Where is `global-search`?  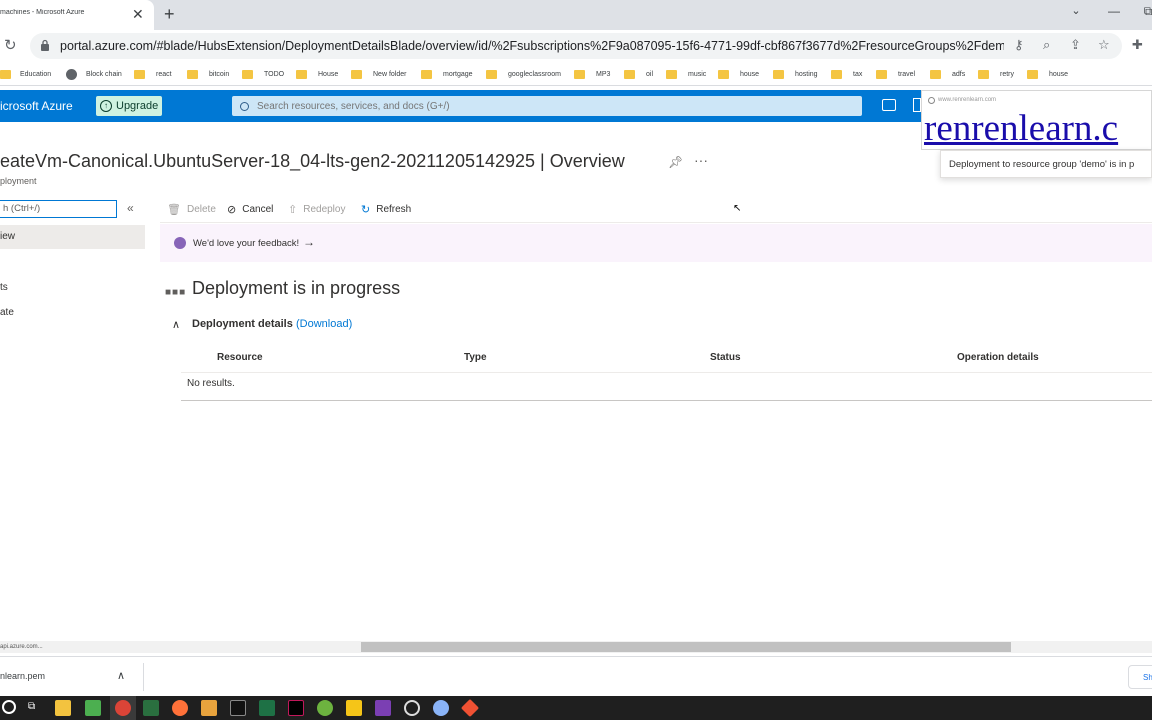 global-search is located at coordinates (547, 106).